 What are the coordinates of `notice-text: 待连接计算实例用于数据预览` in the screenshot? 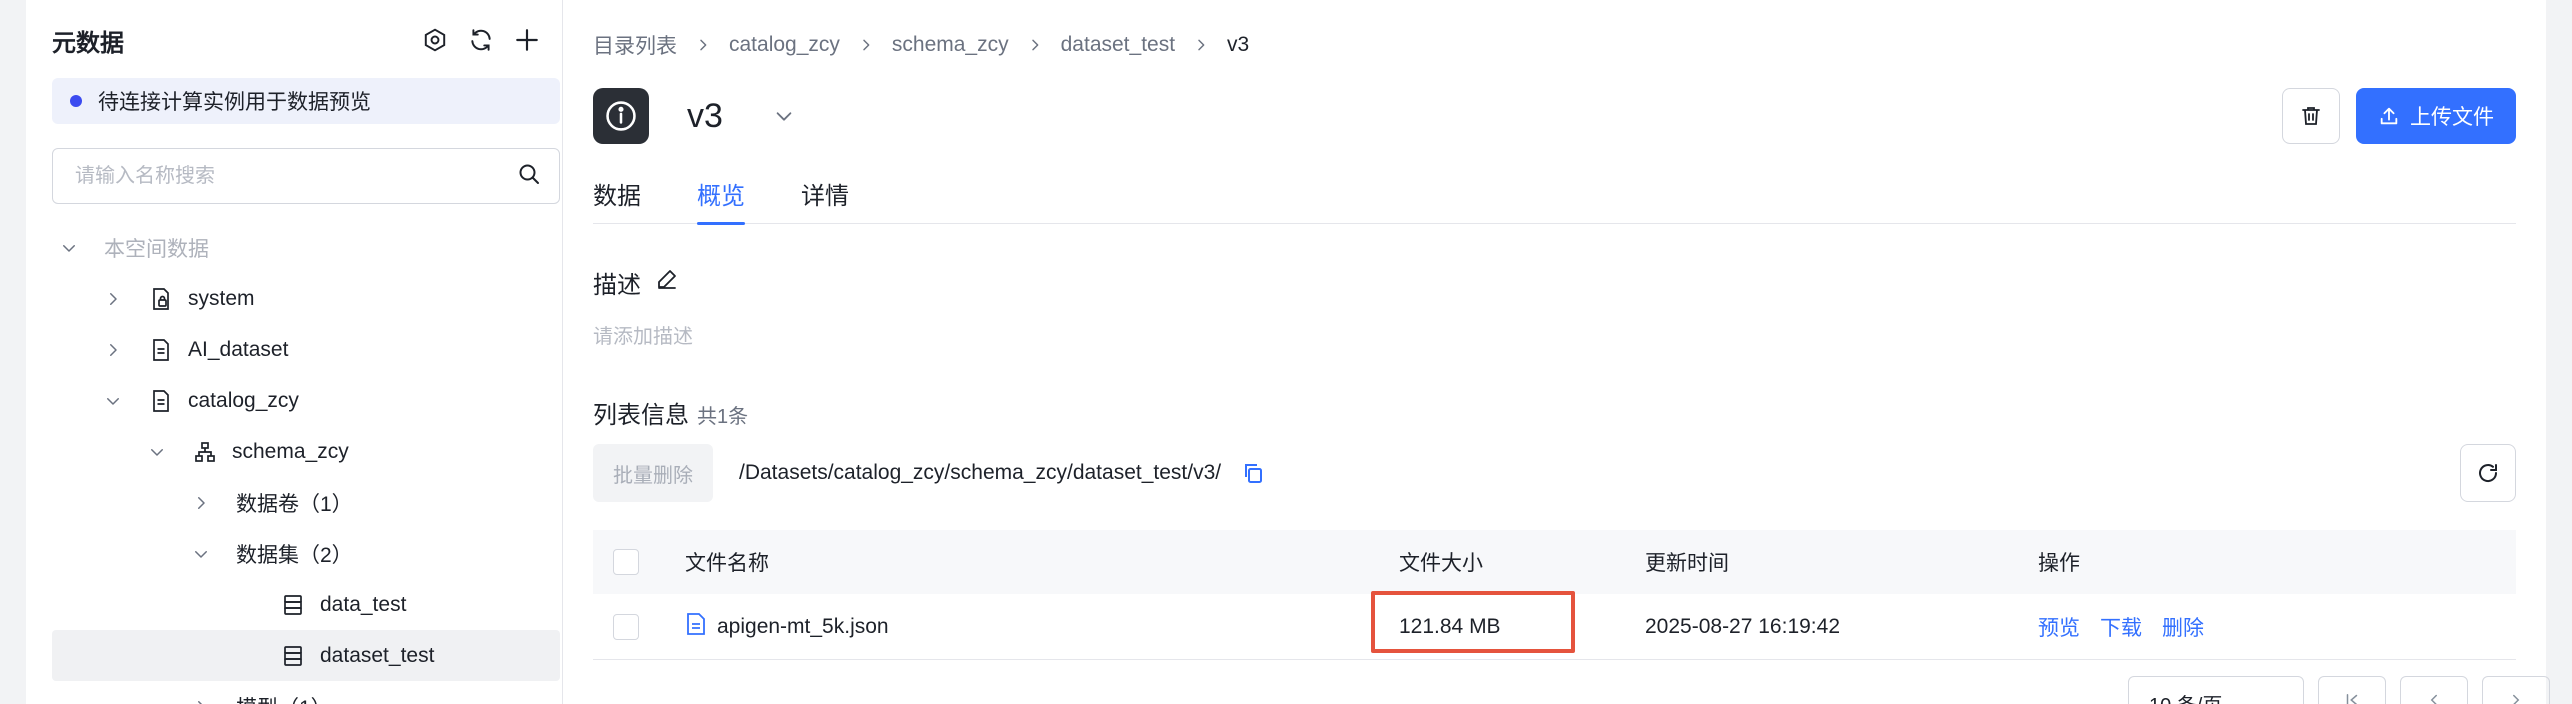 It's located at (234, 102).